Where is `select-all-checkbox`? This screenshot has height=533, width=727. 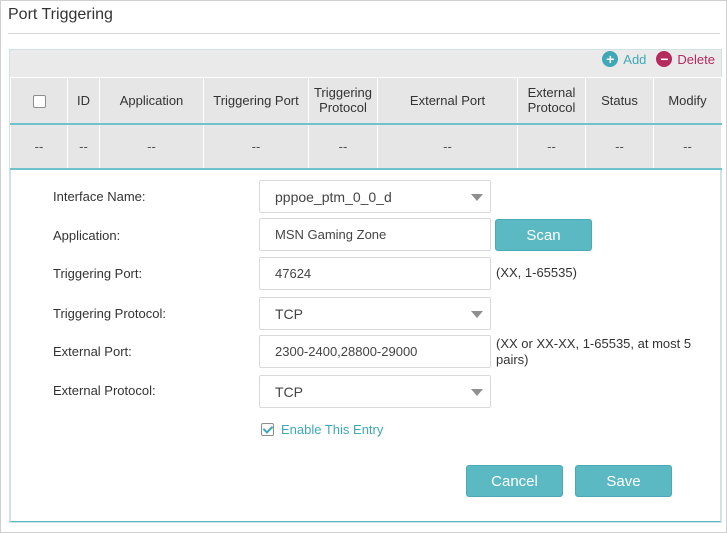
select-all-checkbox is located at coordinates (39, 101).